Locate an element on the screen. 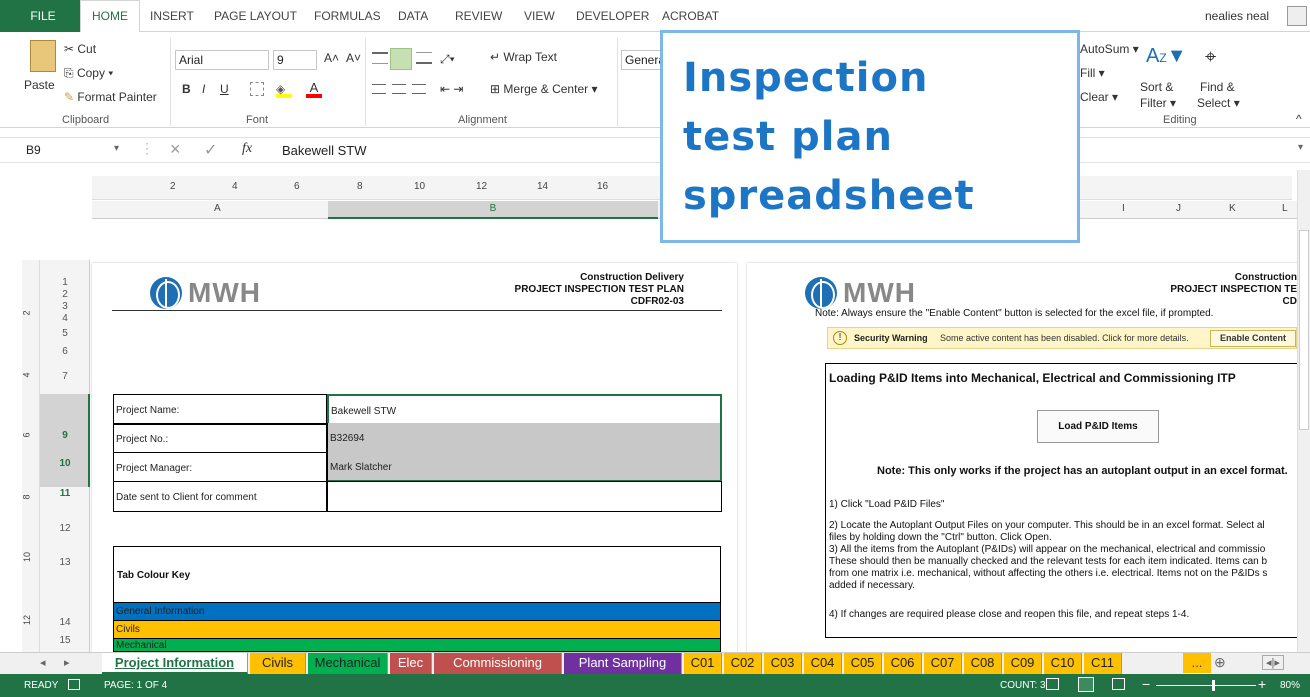 Image resolution: width=1310 pixels, height=697 pixels. key-mechanical: Mechanical is located at coordinates (417, 645).